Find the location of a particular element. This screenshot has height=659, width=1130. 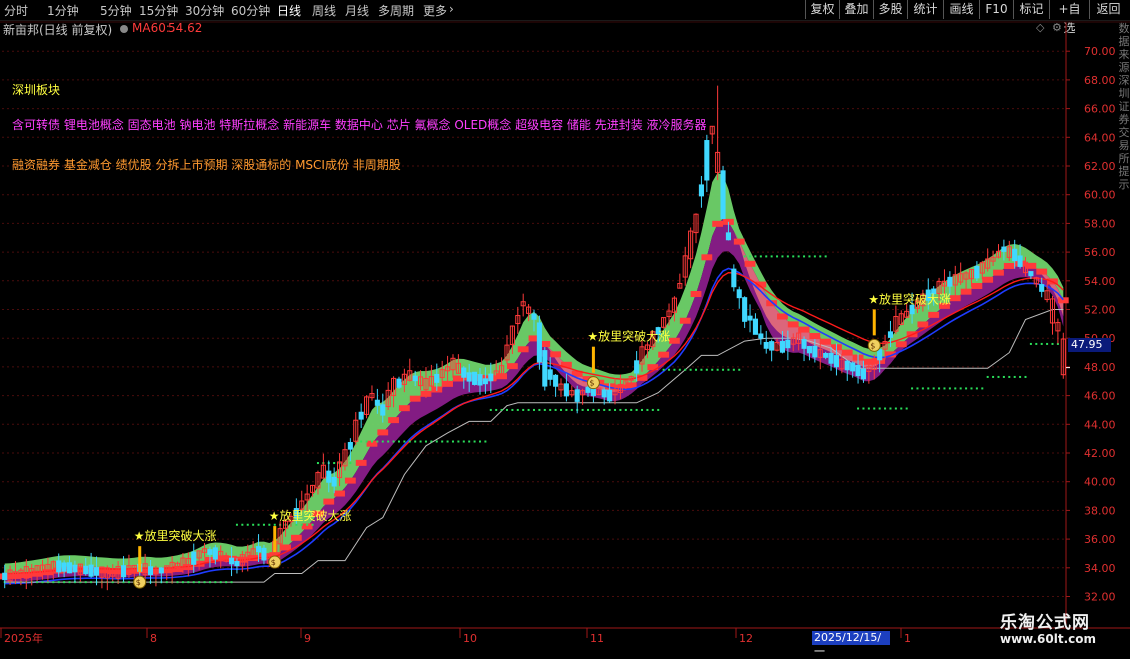

watermark-url: www.60lt.com is located at coordinates (1048, 639).